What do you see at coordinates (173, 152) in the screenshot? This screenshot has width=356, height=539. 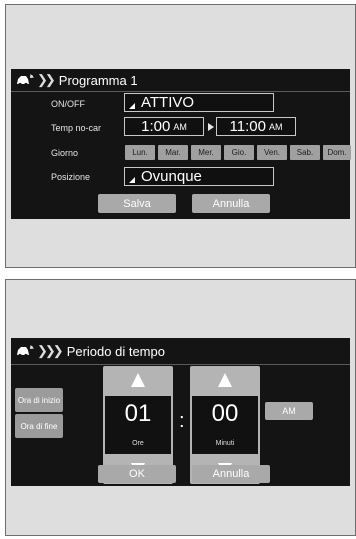 I see `day-button-tue: Mar.` at bounding box center [173, 152].